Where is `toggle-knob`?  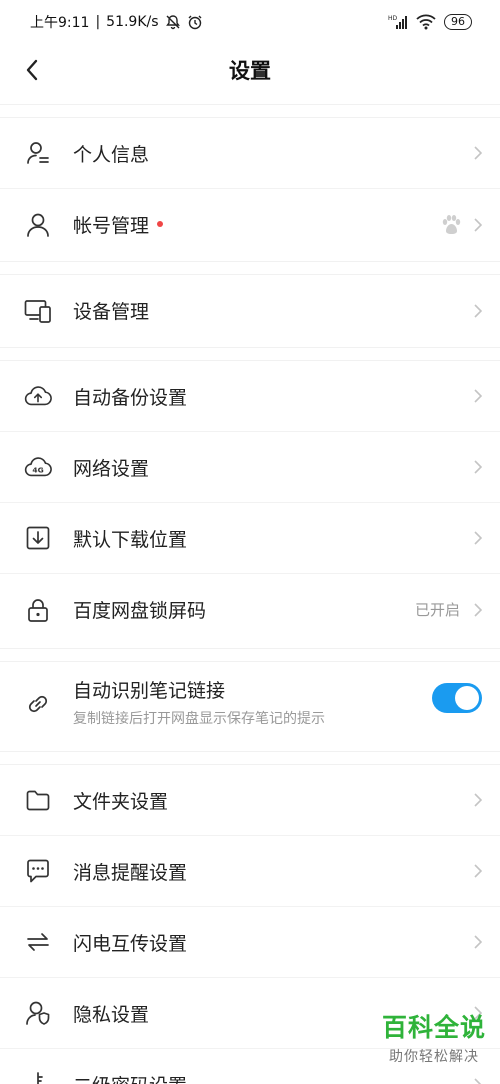
toggle-knob is located at coordinates (467, 698).